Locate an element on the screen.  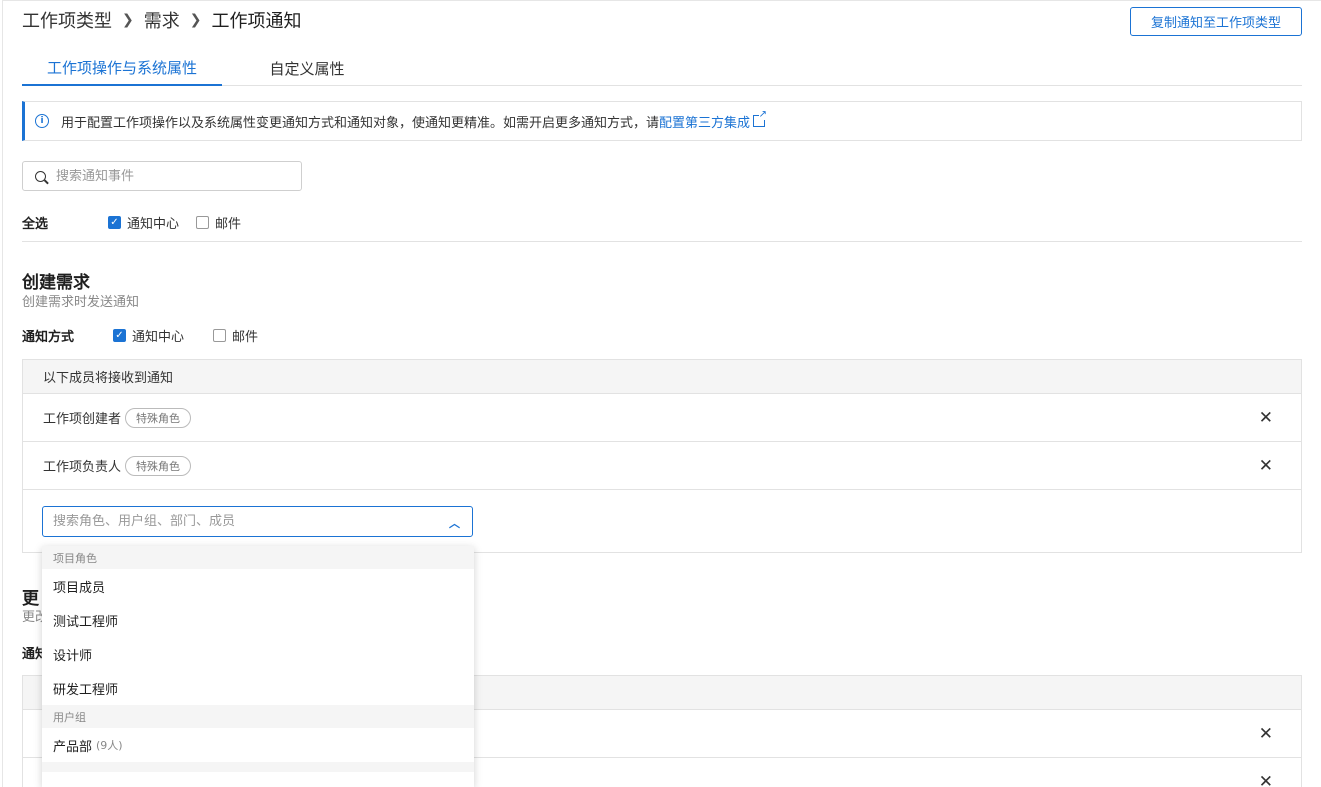
dropdown-group-label: 项目角色 is located at coordinates (258, 557).